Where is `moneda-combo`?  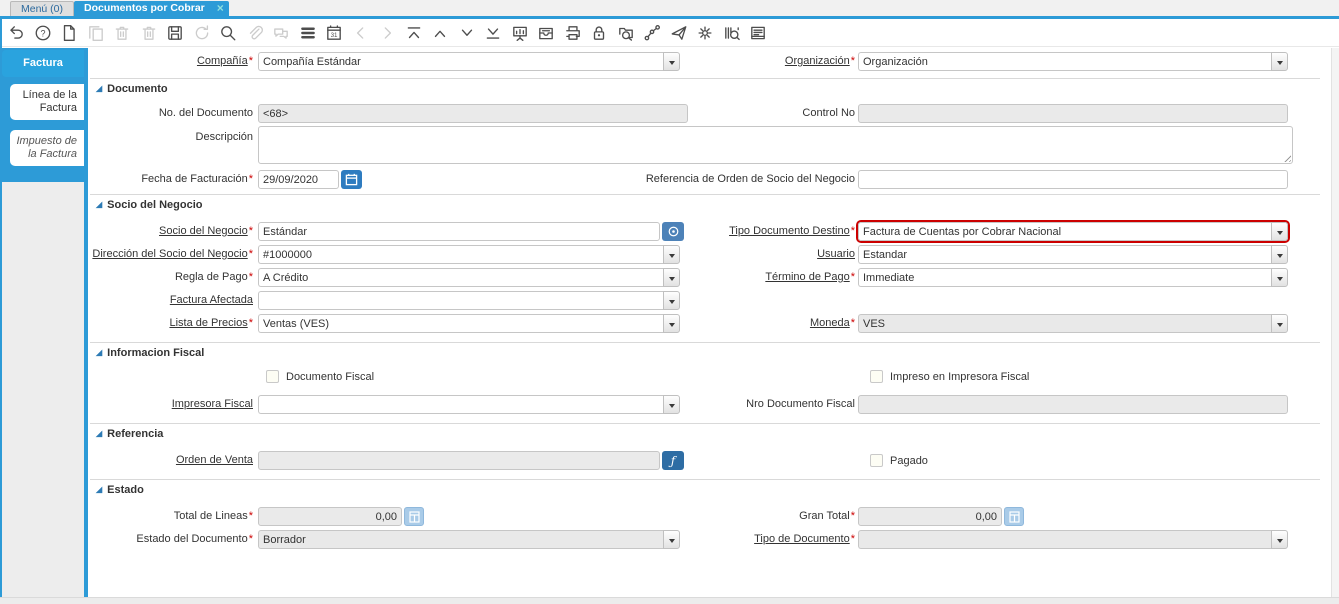
moneda-combo is located at coordinates (1073, 323).